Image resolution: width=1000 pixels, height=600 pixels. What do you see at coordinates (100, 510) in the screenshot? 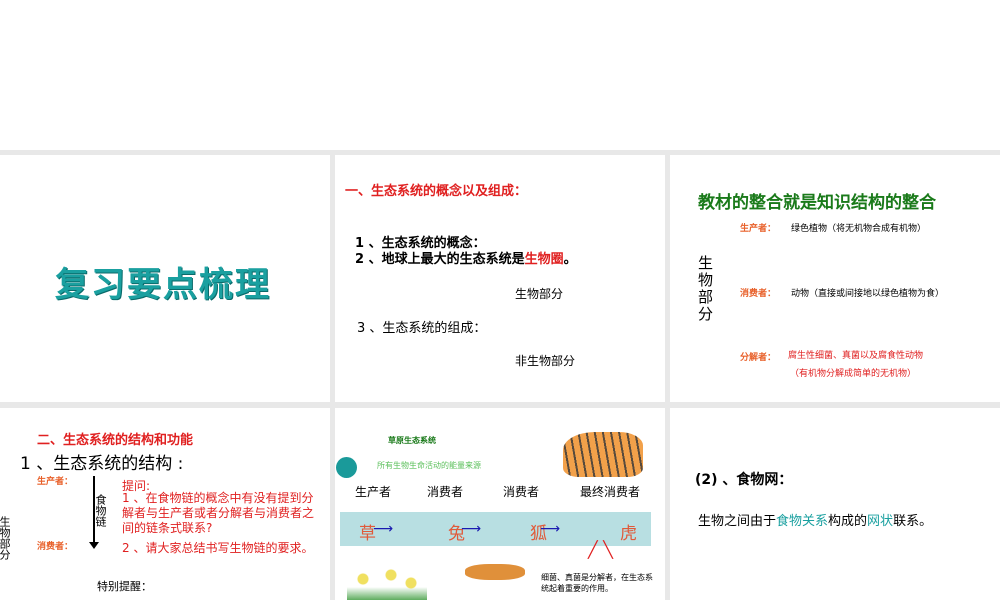
I see `food-chain-label: 食物链` at bounding box center [100, 510].